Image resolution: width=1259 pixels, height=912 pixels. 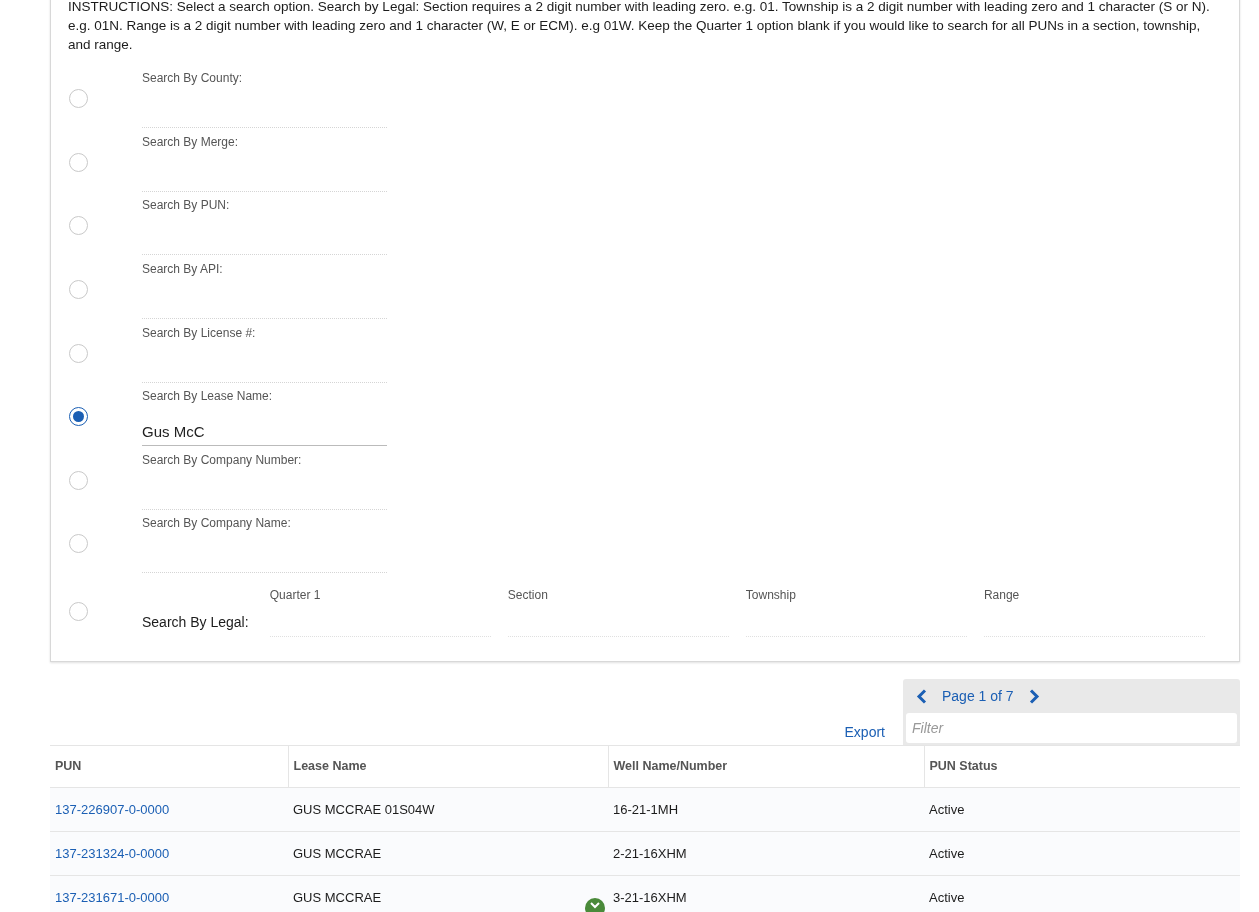 What do you see at coordinates (217, 524) in the screenshot?
I see `field-label: Search By Company Name:` at bounding box center [217, 524].